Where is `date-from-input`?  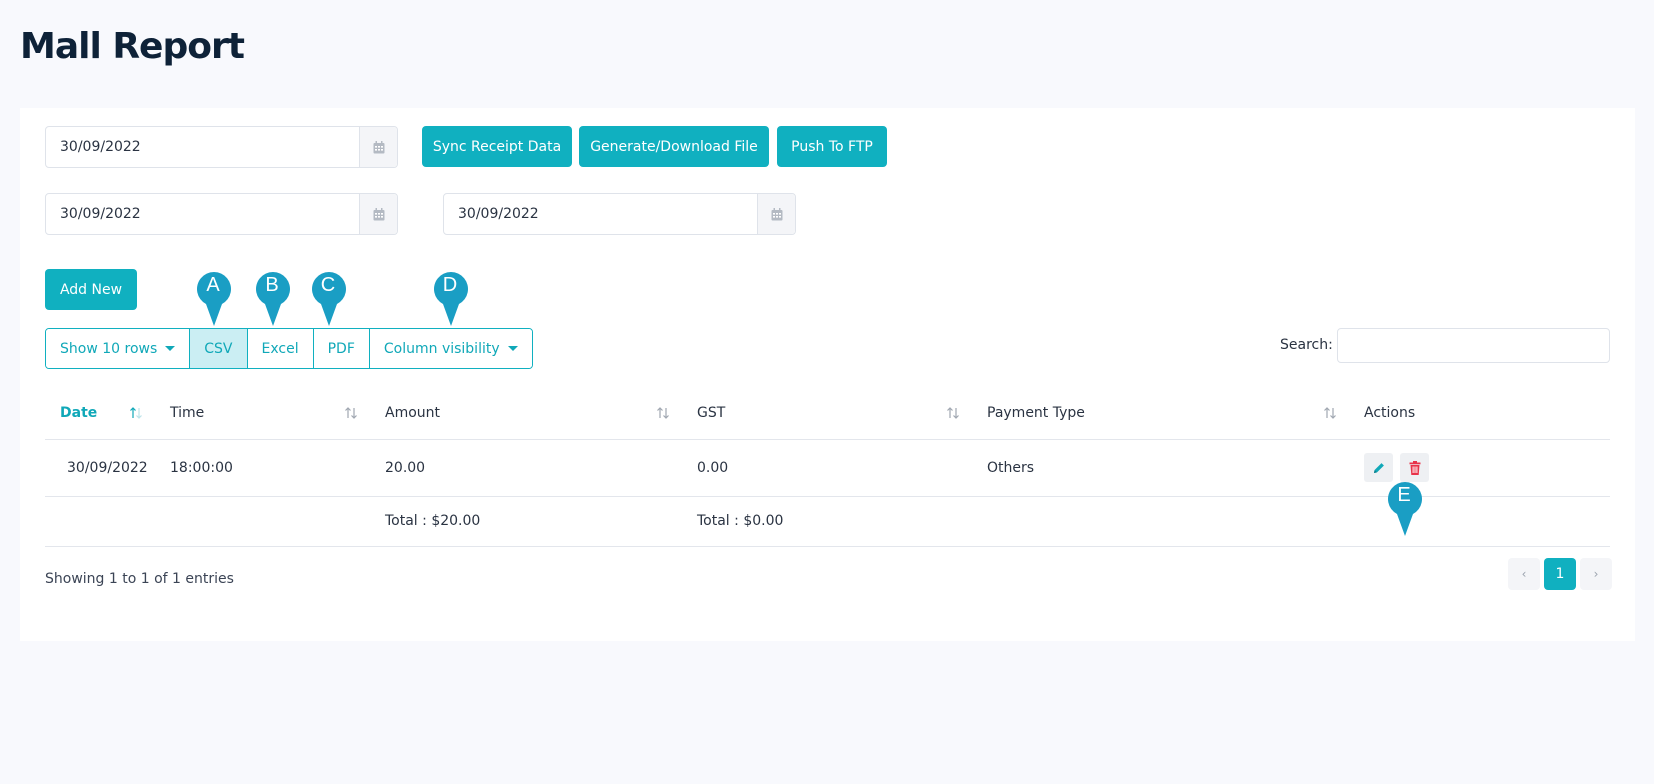 date-from-input is located at coordinates (202, 214).